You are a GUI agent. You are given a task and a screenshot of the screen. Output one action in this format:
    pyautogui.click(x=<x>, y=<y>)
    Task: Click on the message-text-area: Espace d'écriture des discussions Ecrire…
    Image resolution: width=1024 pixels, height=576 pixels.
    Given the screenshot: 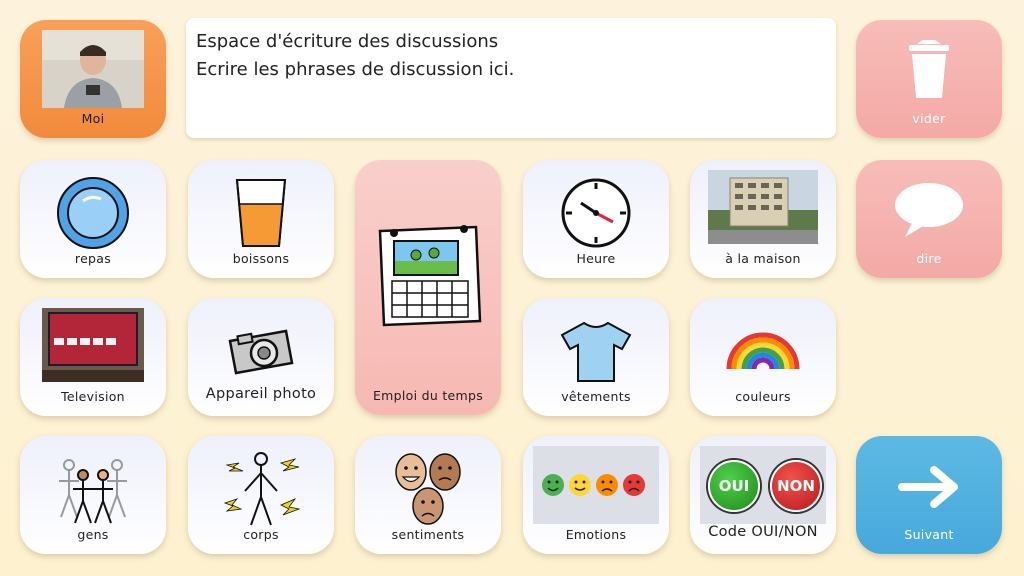 What is the action you would take?
    pyautogui.click(x=511, y=78)
    